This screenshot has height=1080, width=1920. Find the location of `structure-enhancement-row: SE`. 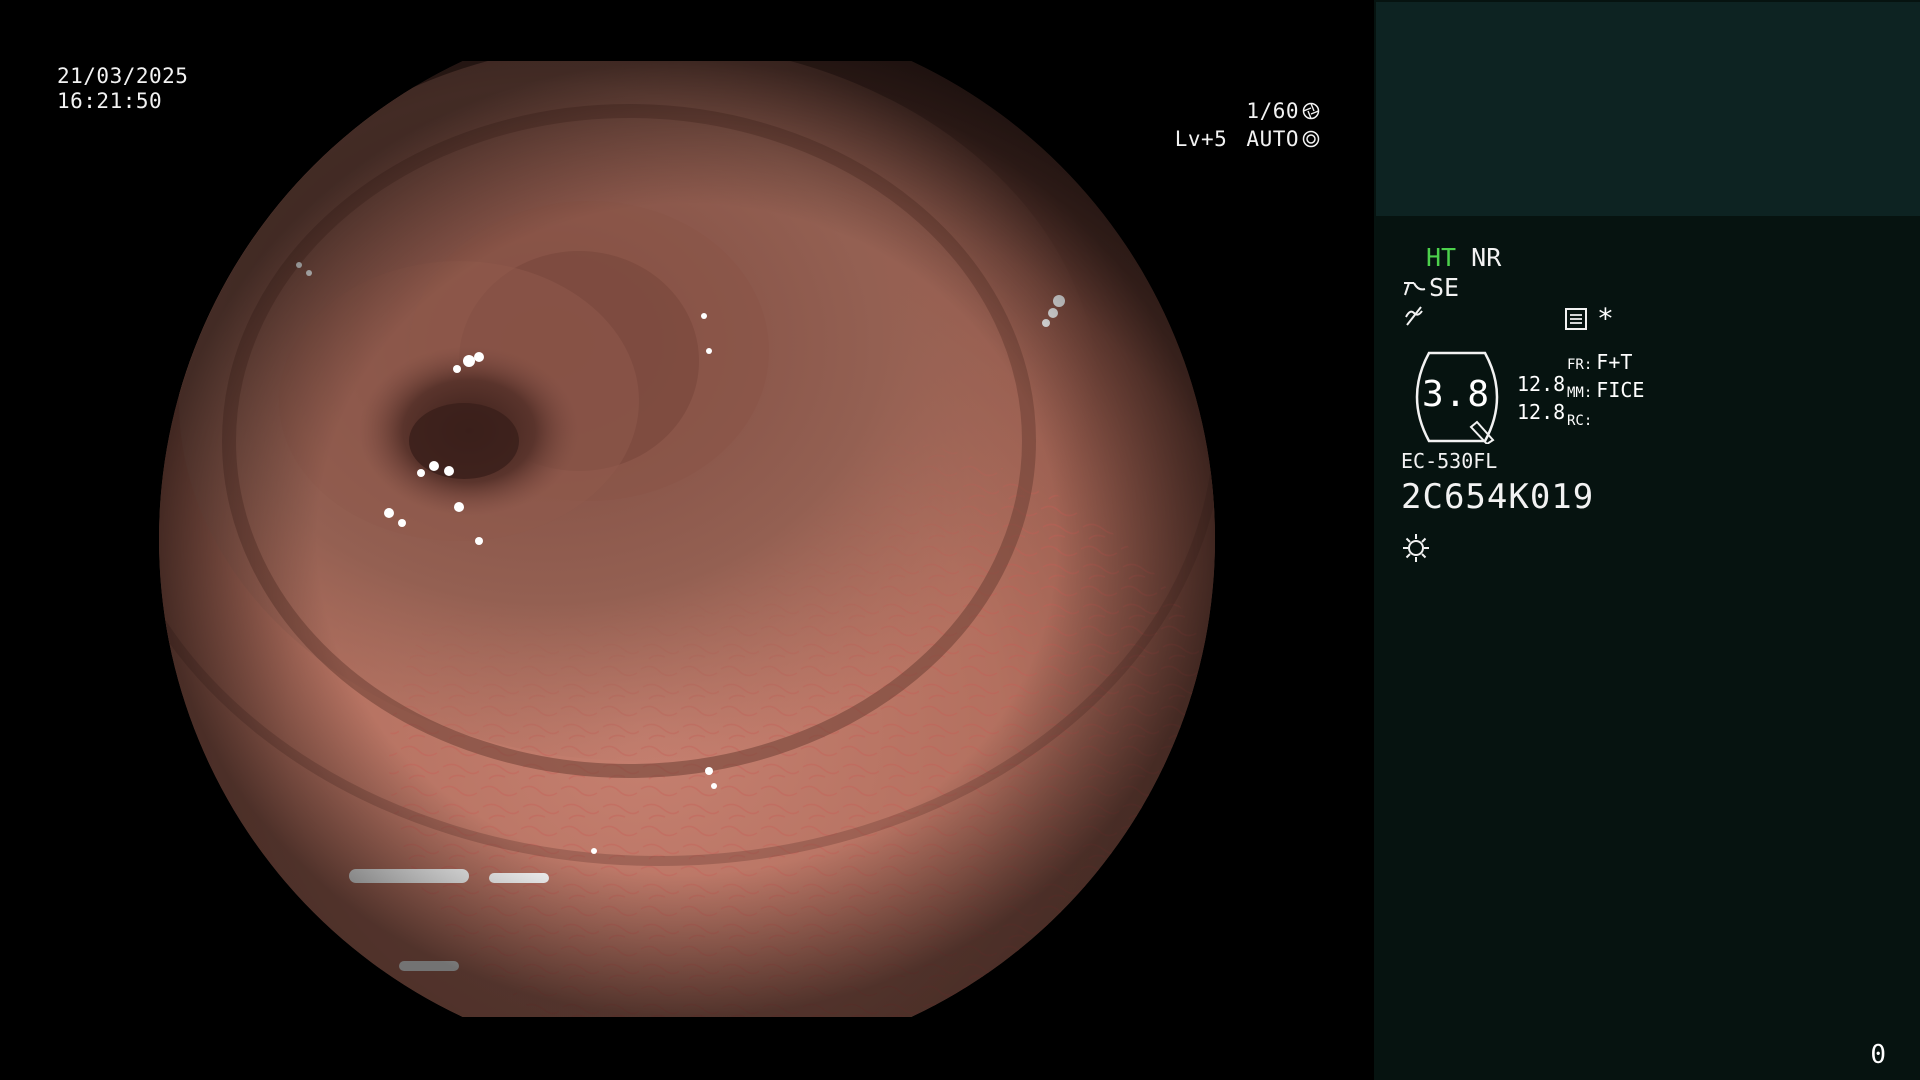

structure-enhancement-row: SE is located at coordinates (1430, 288).